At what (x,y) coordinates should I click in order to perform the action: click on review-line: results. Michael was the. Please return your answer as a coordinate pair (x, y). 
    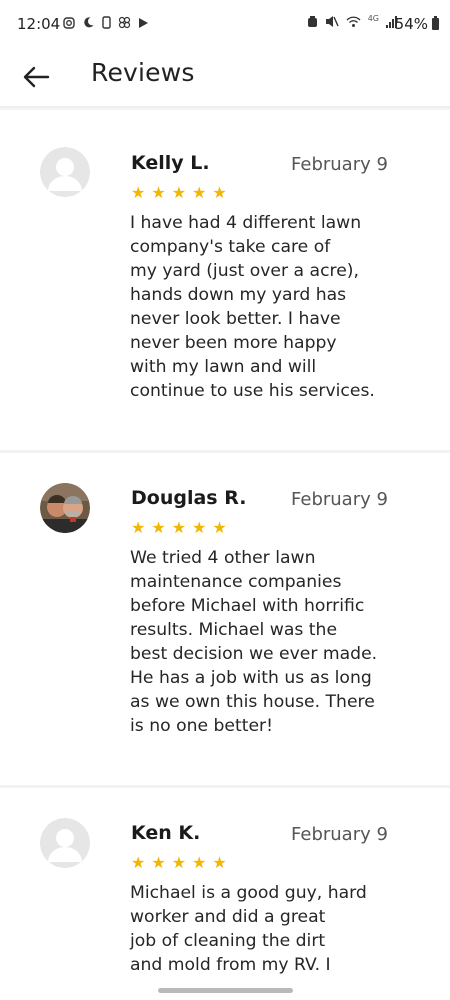
    Looking at the image, I should click on (234, 630).